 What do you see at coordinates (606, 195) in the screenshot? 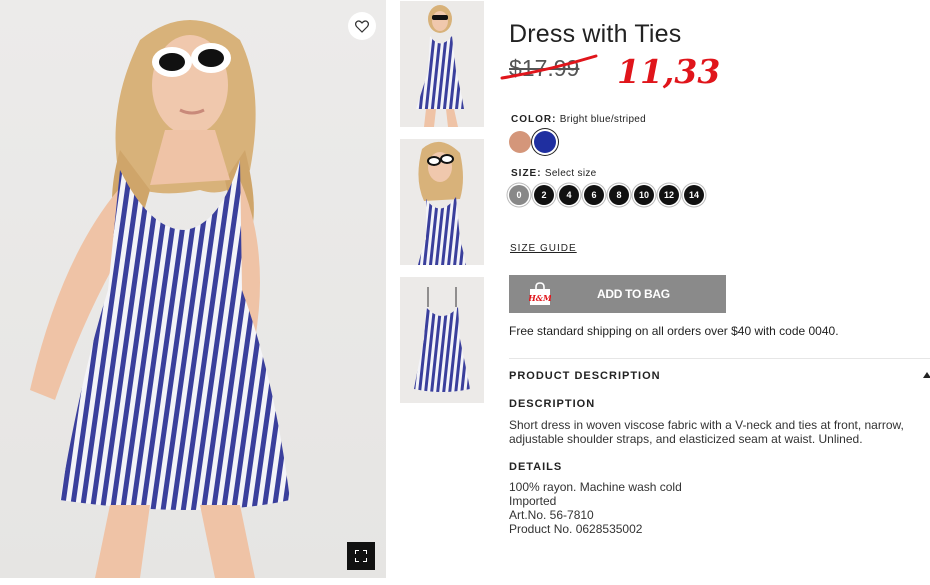
I see `size-options: 0 2 4 6 8 10 12 14` at bounding box center [606, 195].